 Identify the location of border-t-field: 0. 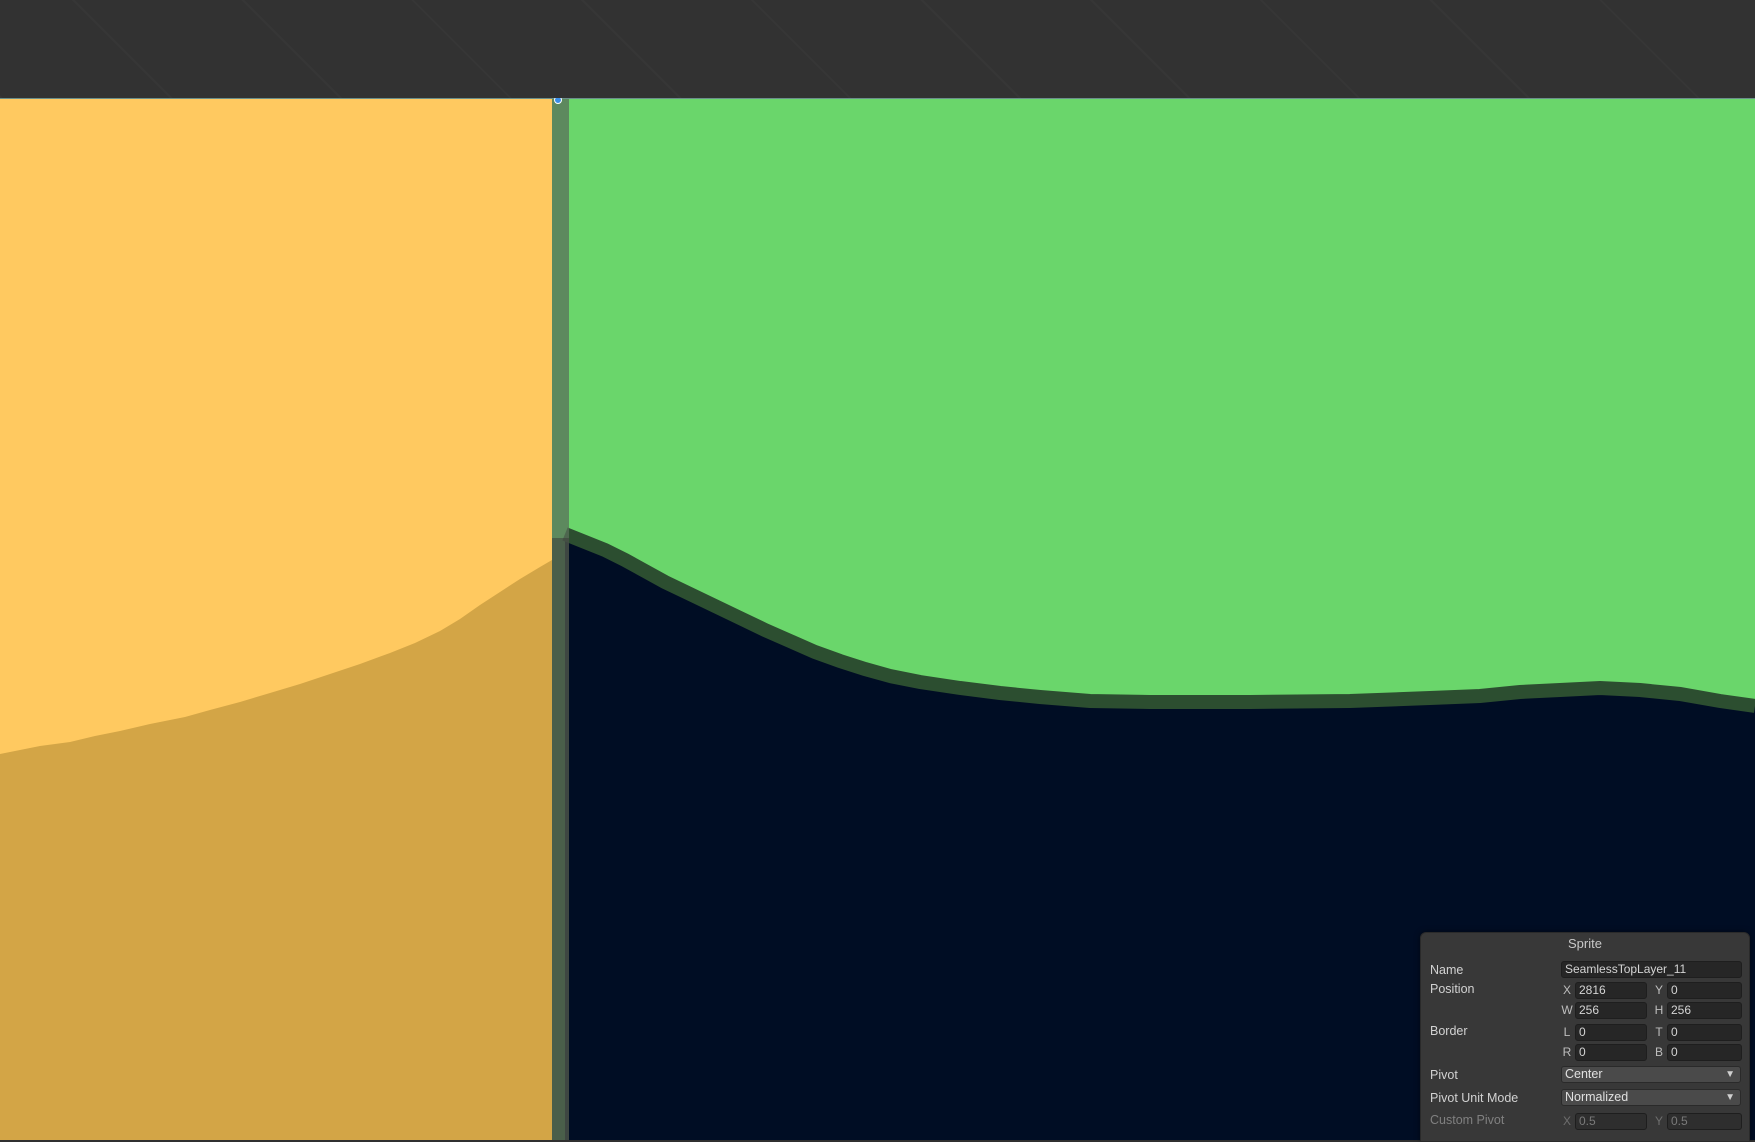
(1704, 1032).